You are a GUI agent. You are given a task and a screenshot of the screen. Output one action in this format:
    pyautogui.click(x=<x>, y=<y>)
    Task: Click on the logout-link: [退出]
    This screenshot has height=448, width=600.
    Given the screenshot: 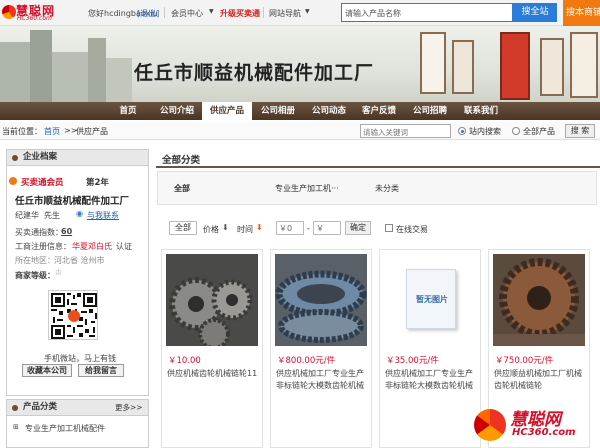 What is the action you would take?
    pyautogui.click(x=148, y=13)
    